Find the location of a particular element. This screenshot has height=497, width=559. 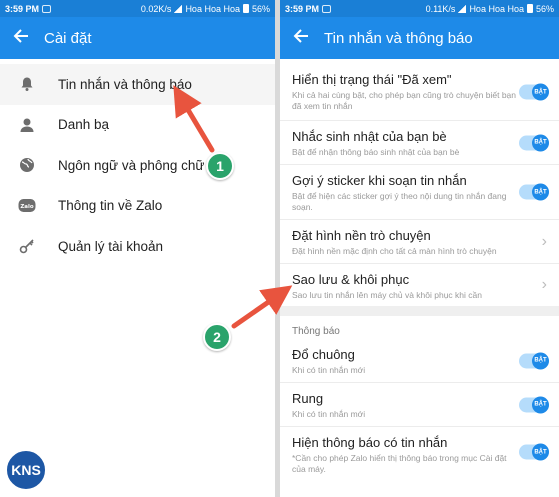

menu-item-account-management: Quản lý tài khoản is located at coordinates (137, 246).